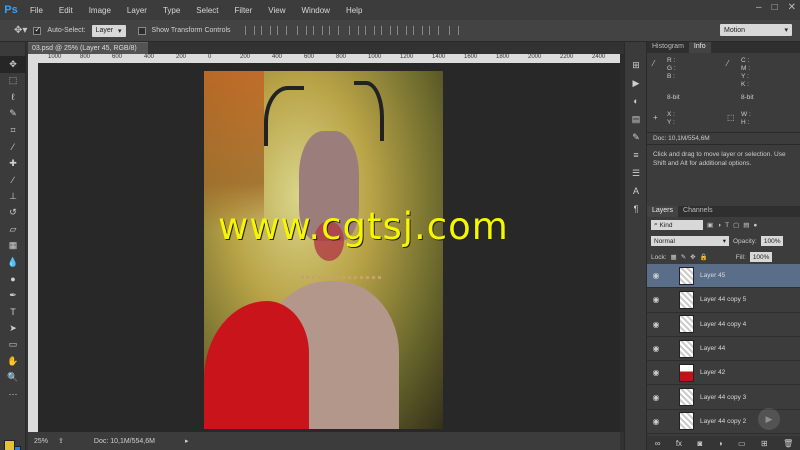  I want to click on lasso-tool-icon: ℓ, so click(13, 97).